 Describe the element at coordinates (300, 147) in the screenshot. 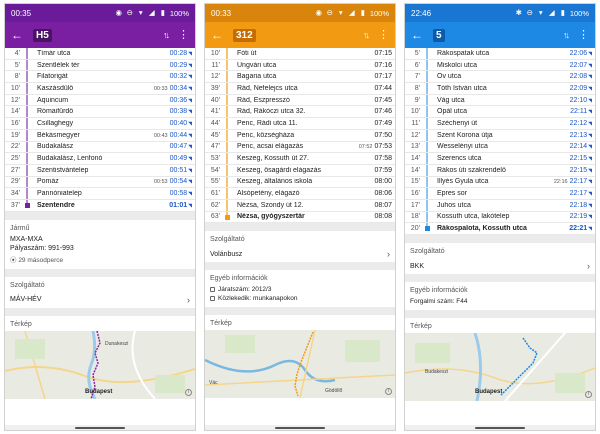

I see `stop-row: 47' Penc, acsai elágazás 07:52 07:53` at that location.